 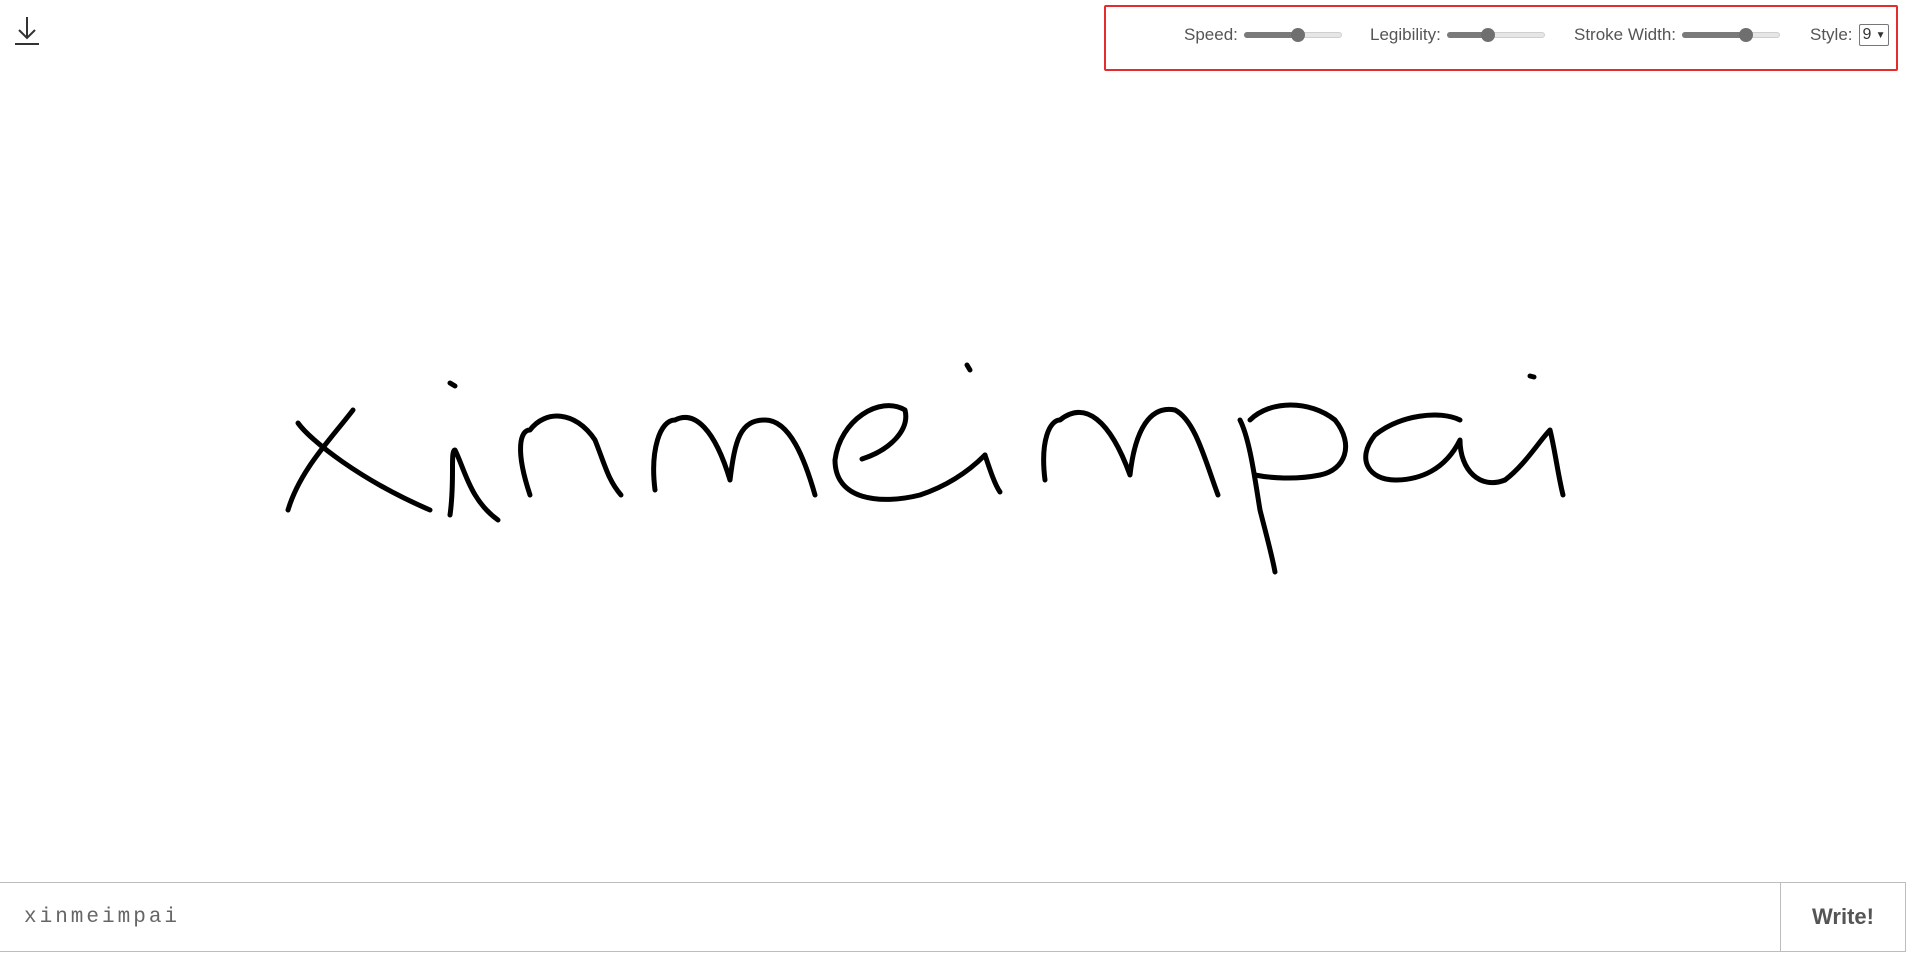 What do you see at coordinates (1625, 34) in the screenshot?
I see `stroke-width-label: Stroke Width:` at bounding box center [1625, 34].